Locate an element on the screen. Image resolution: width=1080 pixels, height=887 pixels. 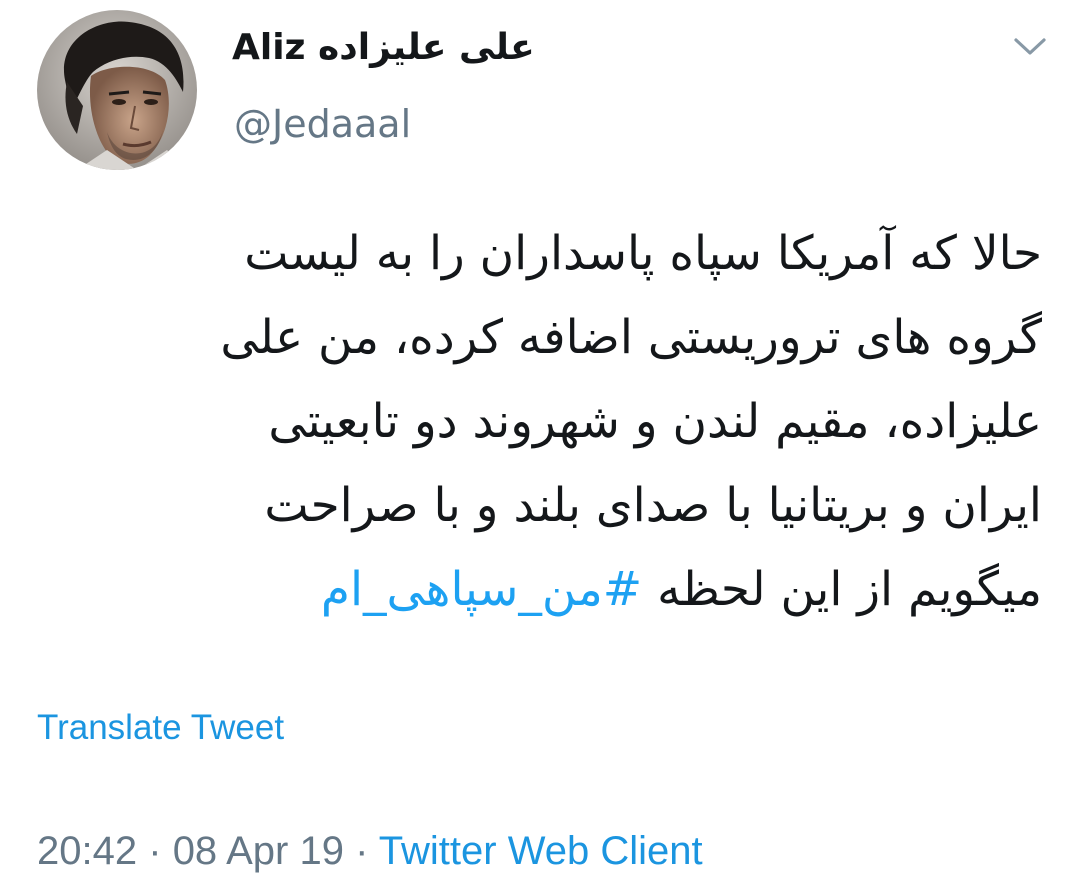
tweet-date: 08 Apr 19 is located at coordinates (258, 851).